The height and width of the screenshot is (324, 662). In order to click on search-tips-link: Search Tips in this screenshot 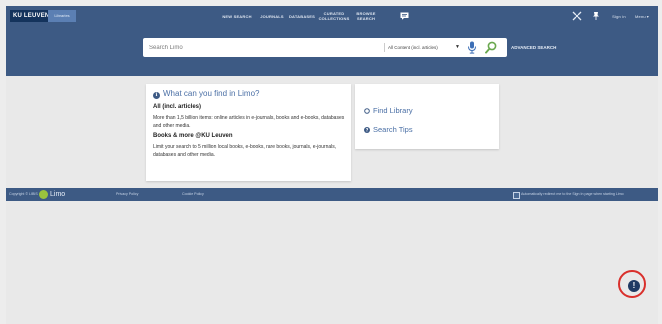, I will do `click(393, 129)`.